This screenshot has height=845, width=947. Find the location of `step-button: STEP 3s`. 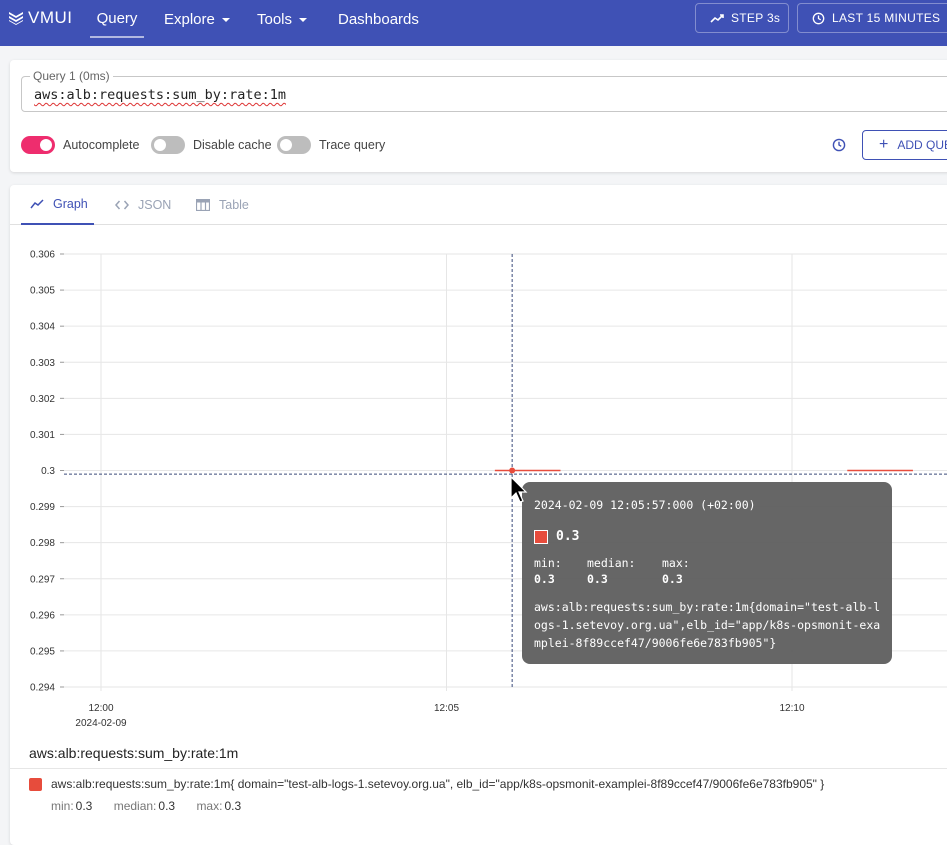

step-button: STEP 3s is located at coordinates (742, 18).